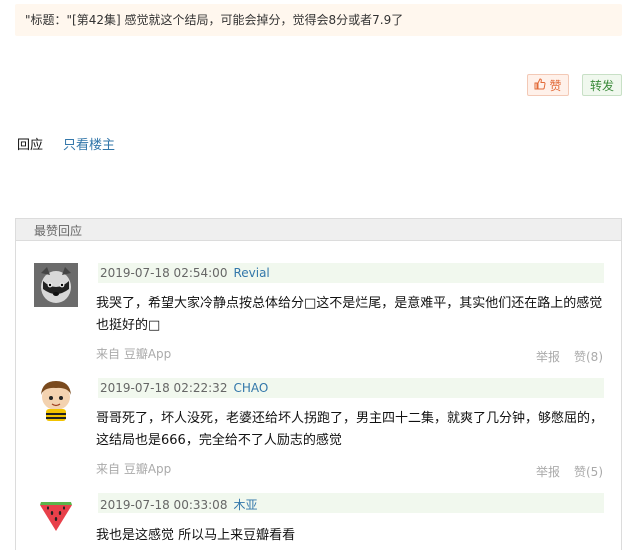 This screenshot has height=550, width=640. Describe the element at coordinates (164, 388) in the screenshot. I see `comment-date: 2019-07-18 02:22:32` at that location.